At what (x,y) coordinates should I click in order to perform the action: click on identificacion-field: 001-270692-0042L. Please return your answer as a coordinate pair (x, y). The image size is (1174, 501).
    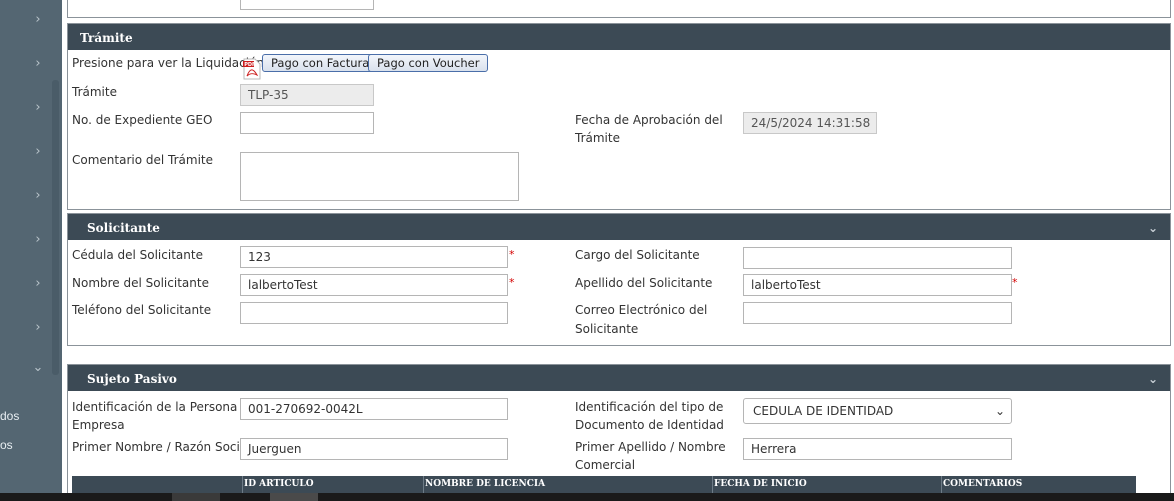
    Looking at the image, I should click on (374, 409).